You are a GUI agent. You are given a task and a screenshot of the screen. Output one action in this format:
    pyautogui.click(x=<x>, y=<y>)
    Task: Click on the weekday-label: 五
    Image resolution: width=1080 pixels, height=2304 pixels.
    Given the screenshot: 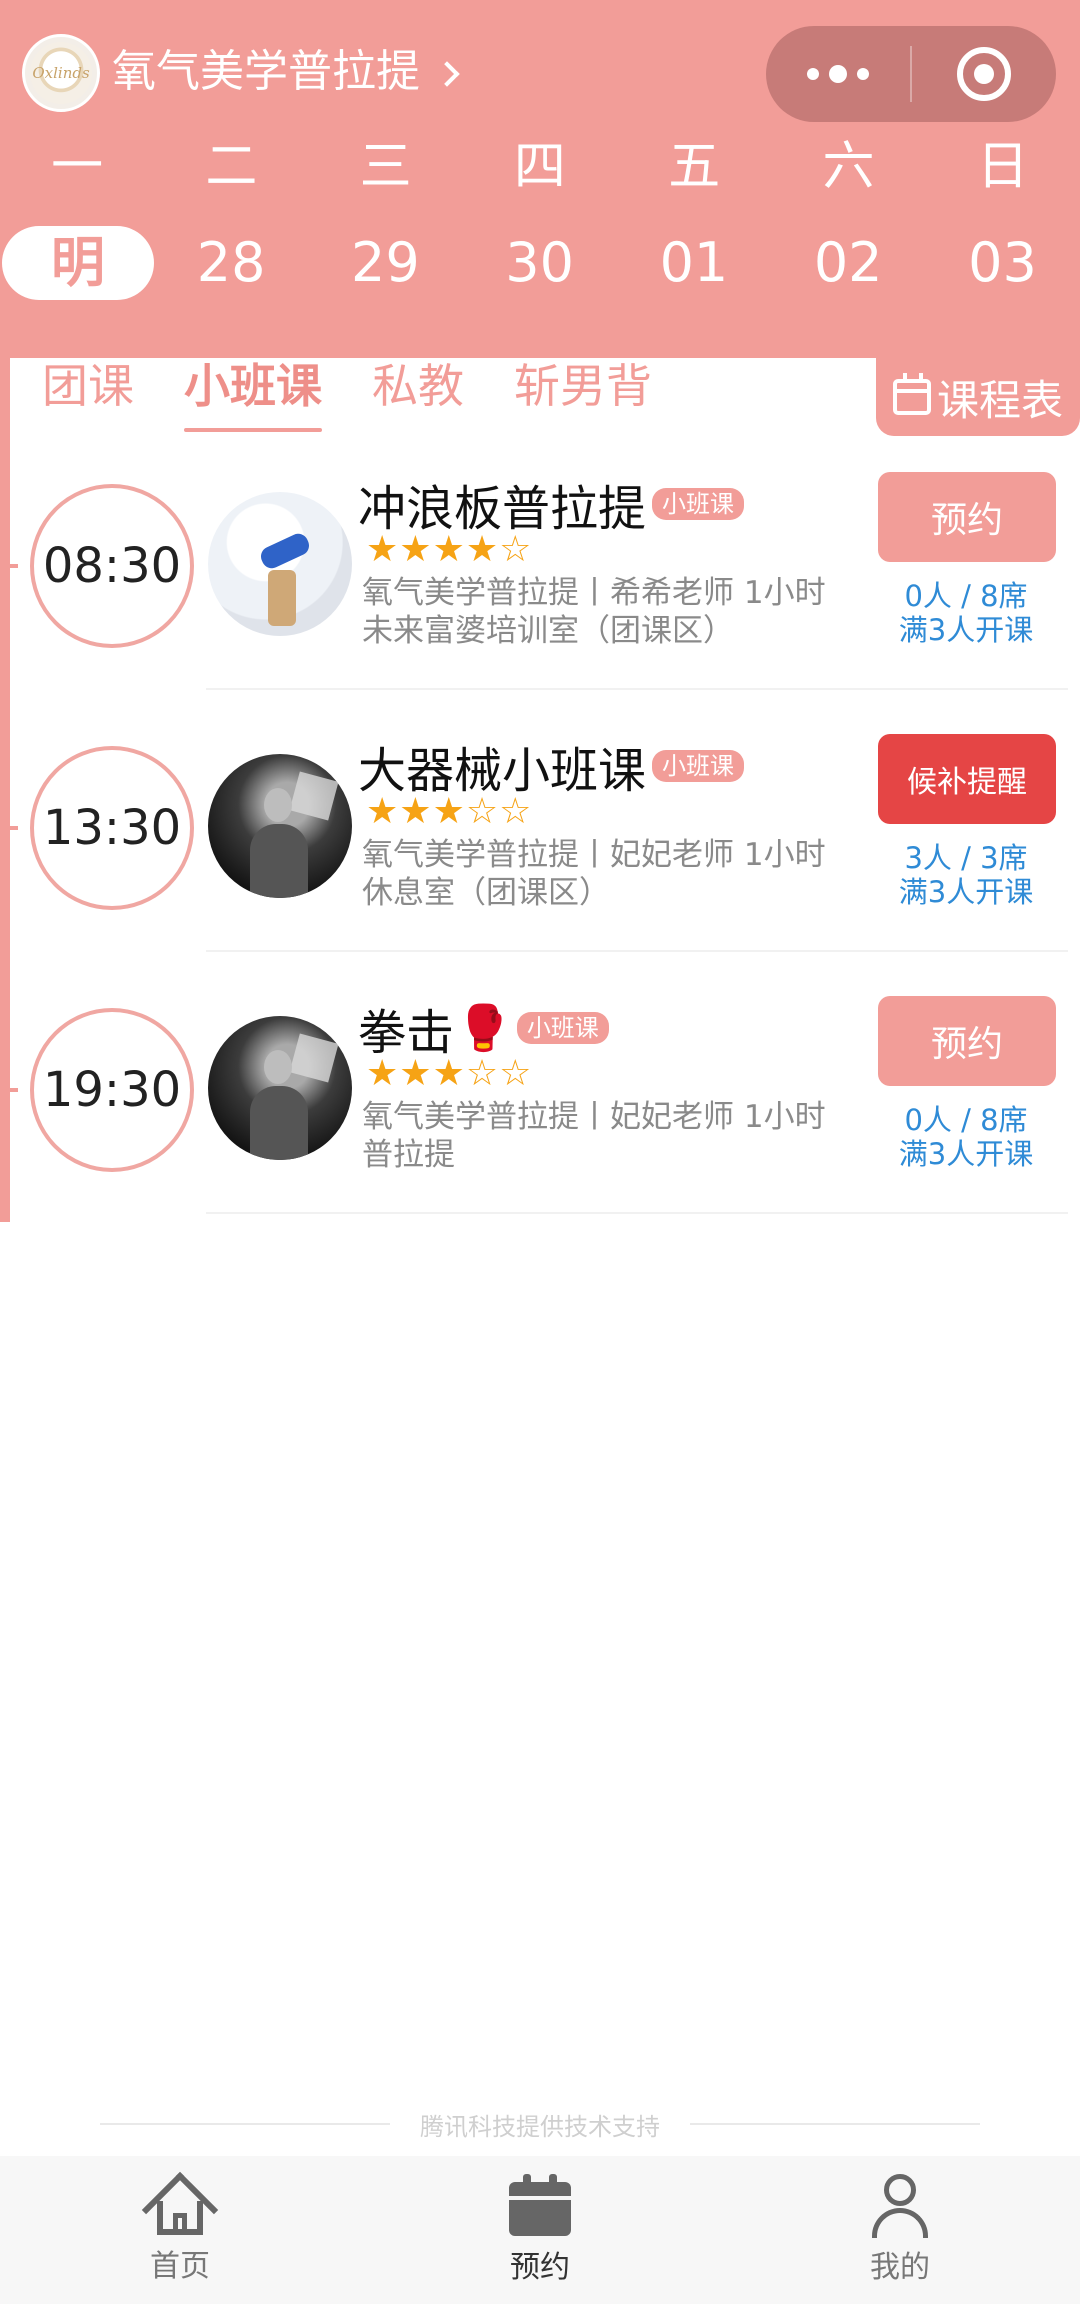 What is the action you would take?
    pyautogui.click(x=694, y=167)
    